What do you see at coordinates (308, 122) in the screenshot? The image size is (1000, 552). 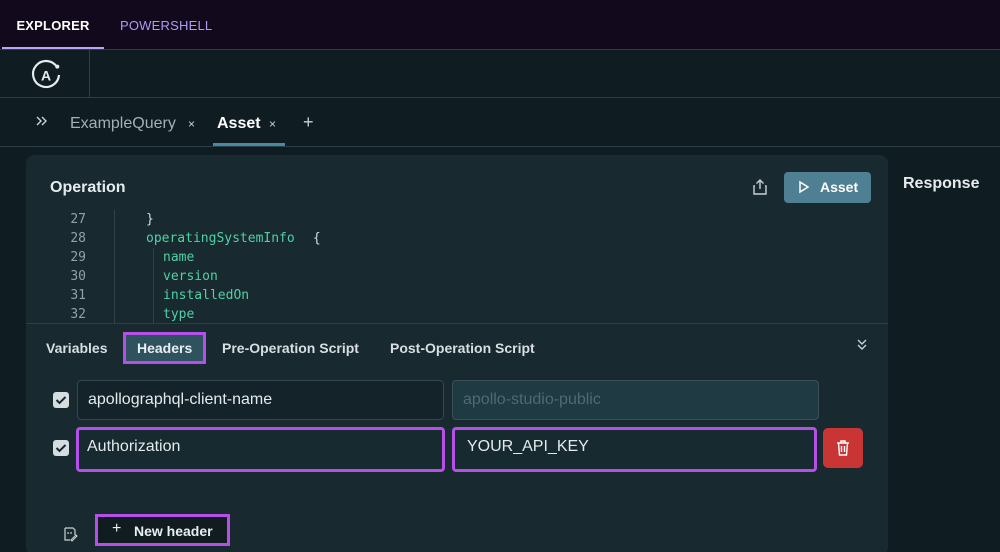 I see `add-tab-button: +` at bounding box center [308, 122].